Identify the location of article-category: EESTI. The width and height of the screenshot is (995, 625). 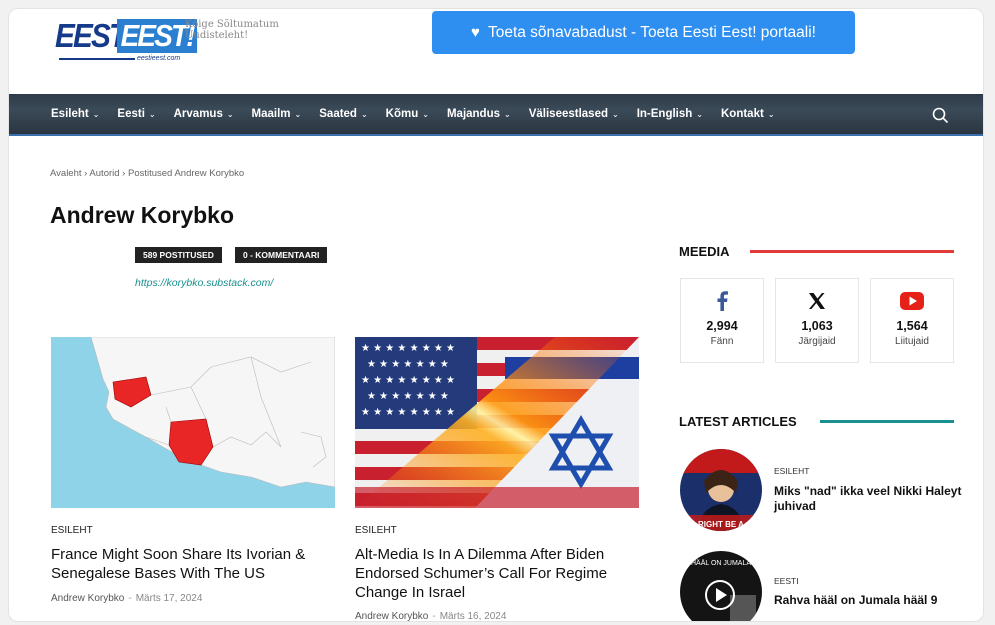
(786, 581).